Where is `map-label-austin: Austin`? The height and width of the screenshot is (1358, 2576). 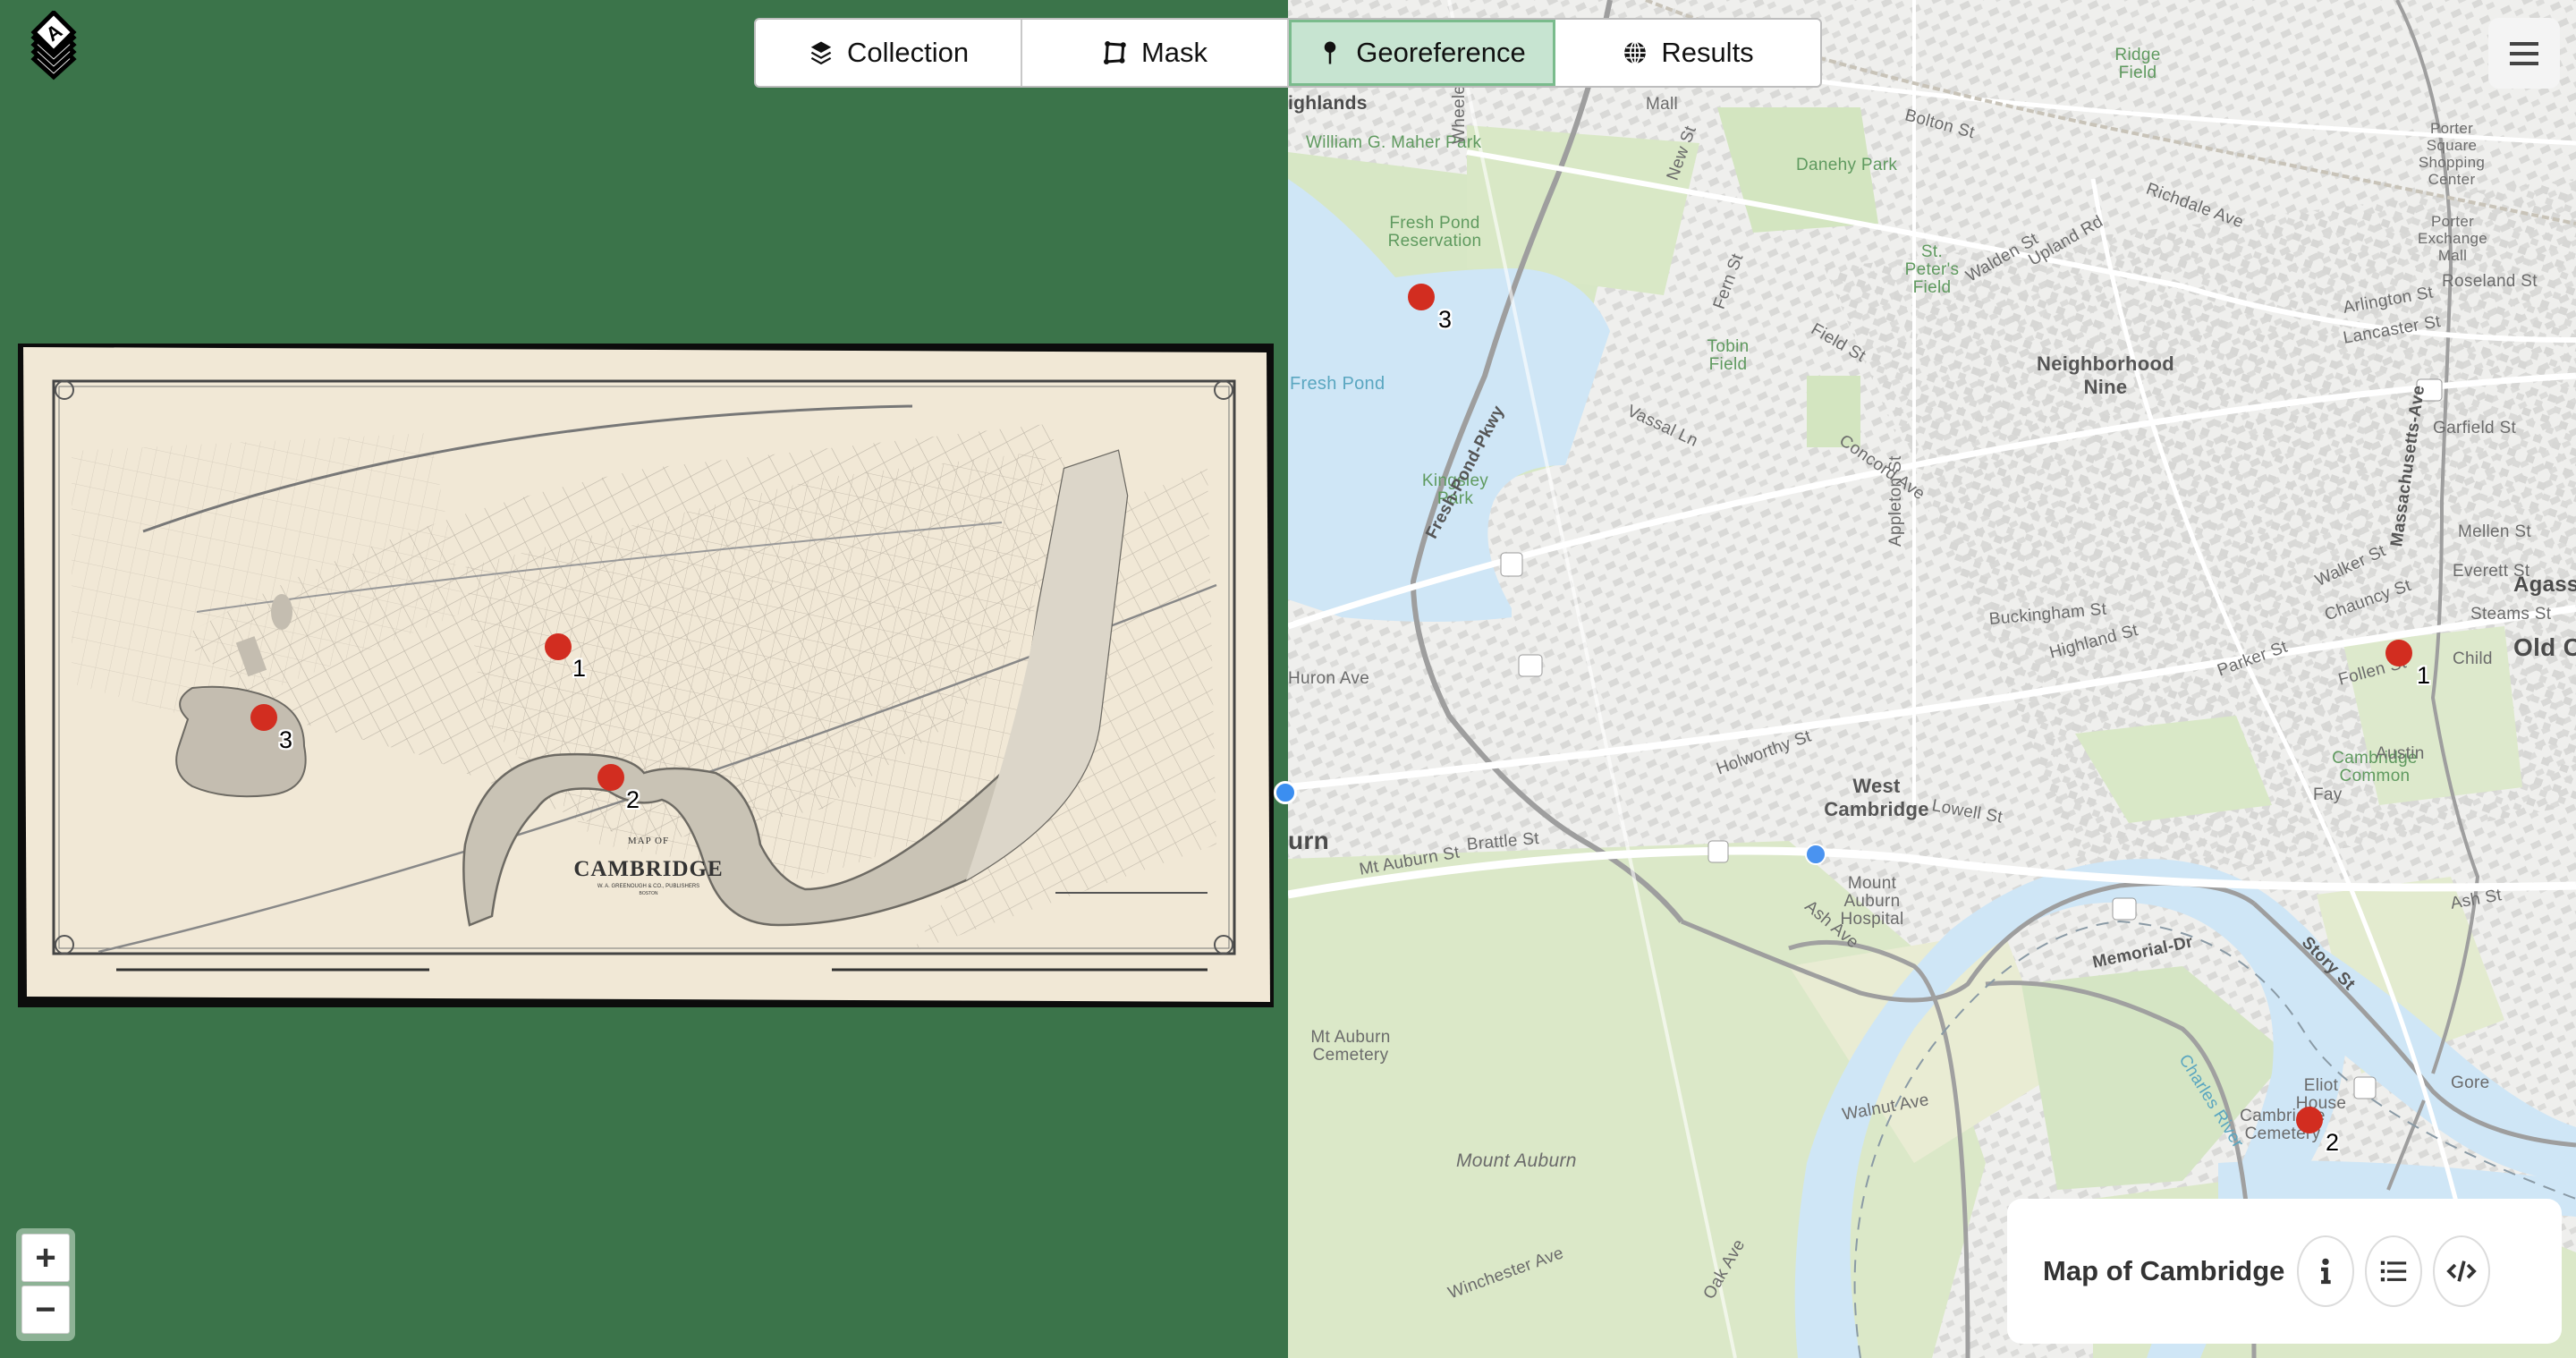
map-label-austin: Austin is located at coordinates (2400, 754).